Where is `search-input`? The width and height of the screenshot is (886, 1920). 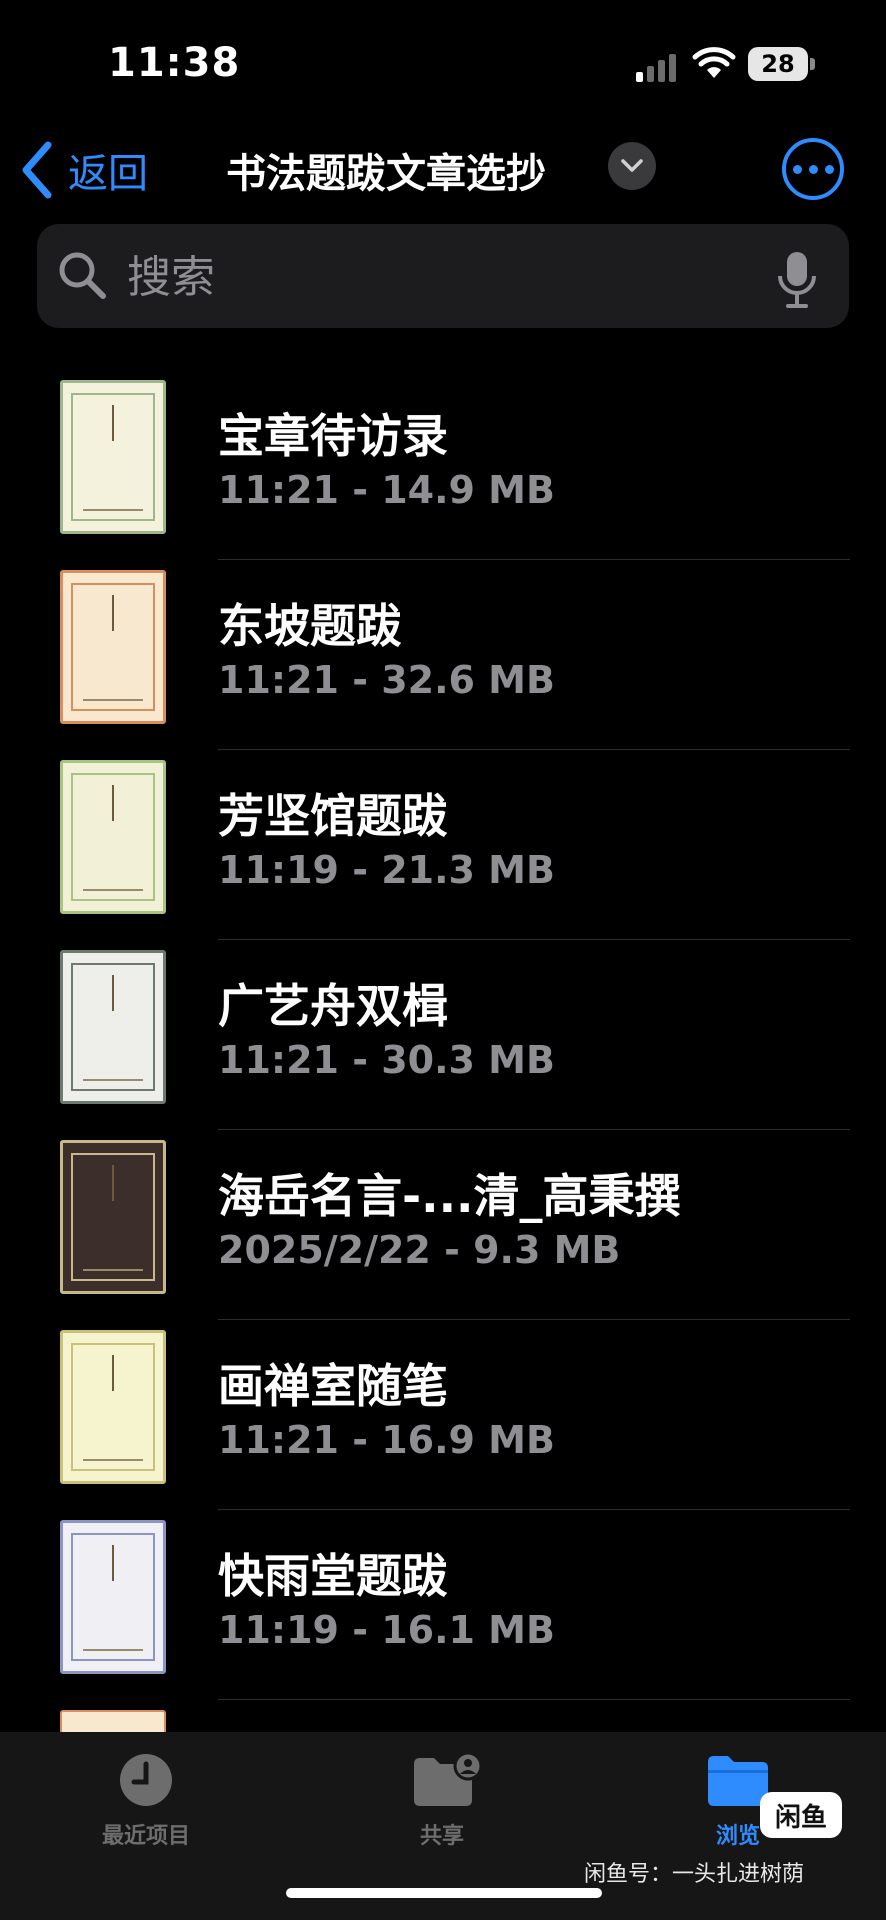 search-input is located at coordinates (427, 277).